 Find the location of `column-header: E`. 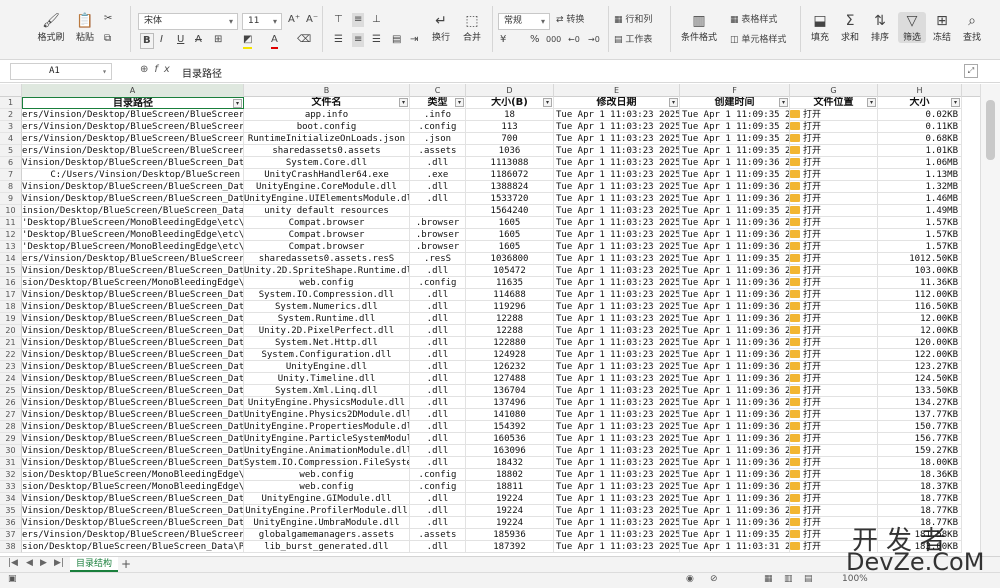

column-header: E is located at coordinates (617, 90).